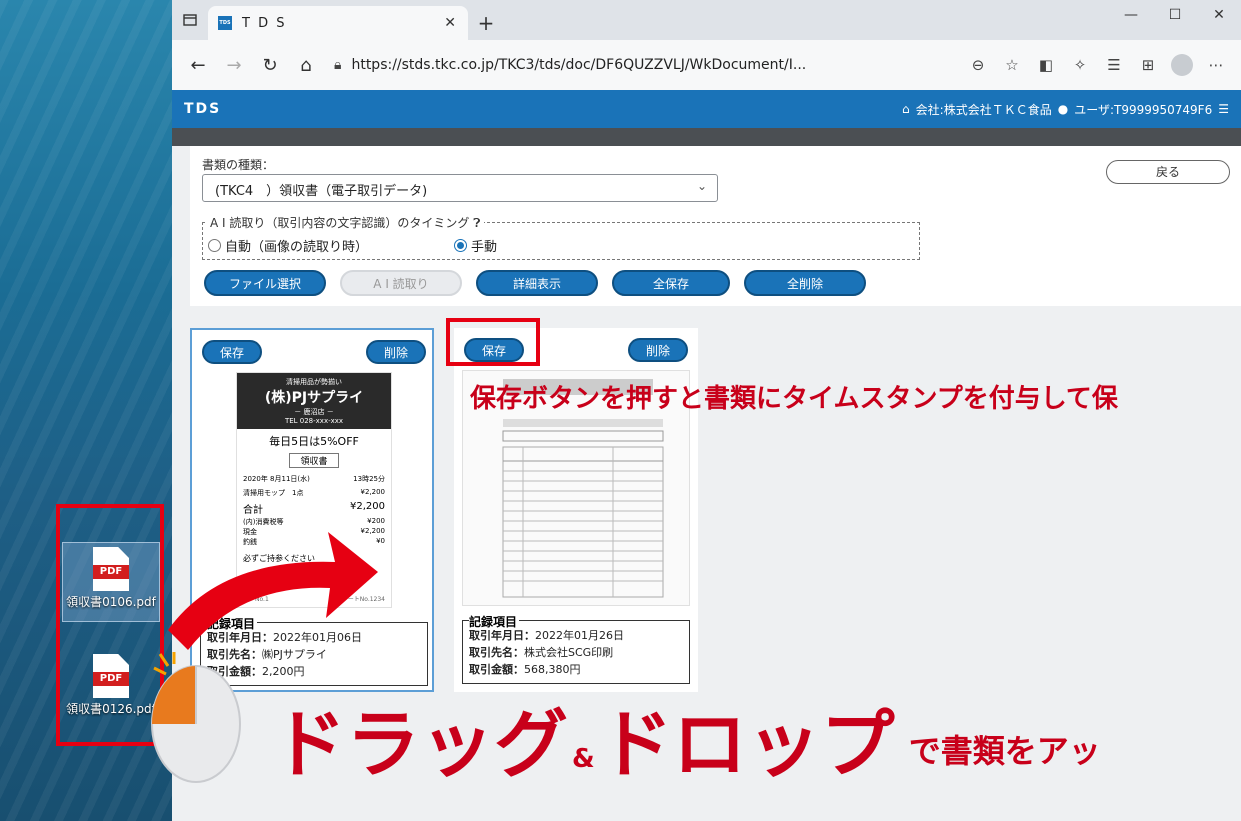  I want to click on record-amount-value: 568,380円, so click(552, 669).